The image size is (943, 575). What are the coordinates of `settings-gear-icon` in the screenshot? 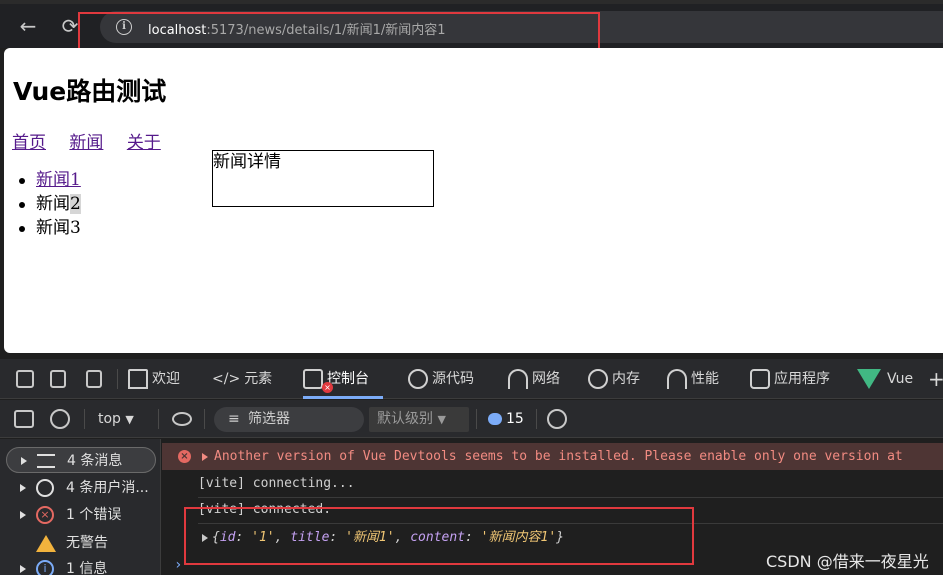 It's located at (557, 419).